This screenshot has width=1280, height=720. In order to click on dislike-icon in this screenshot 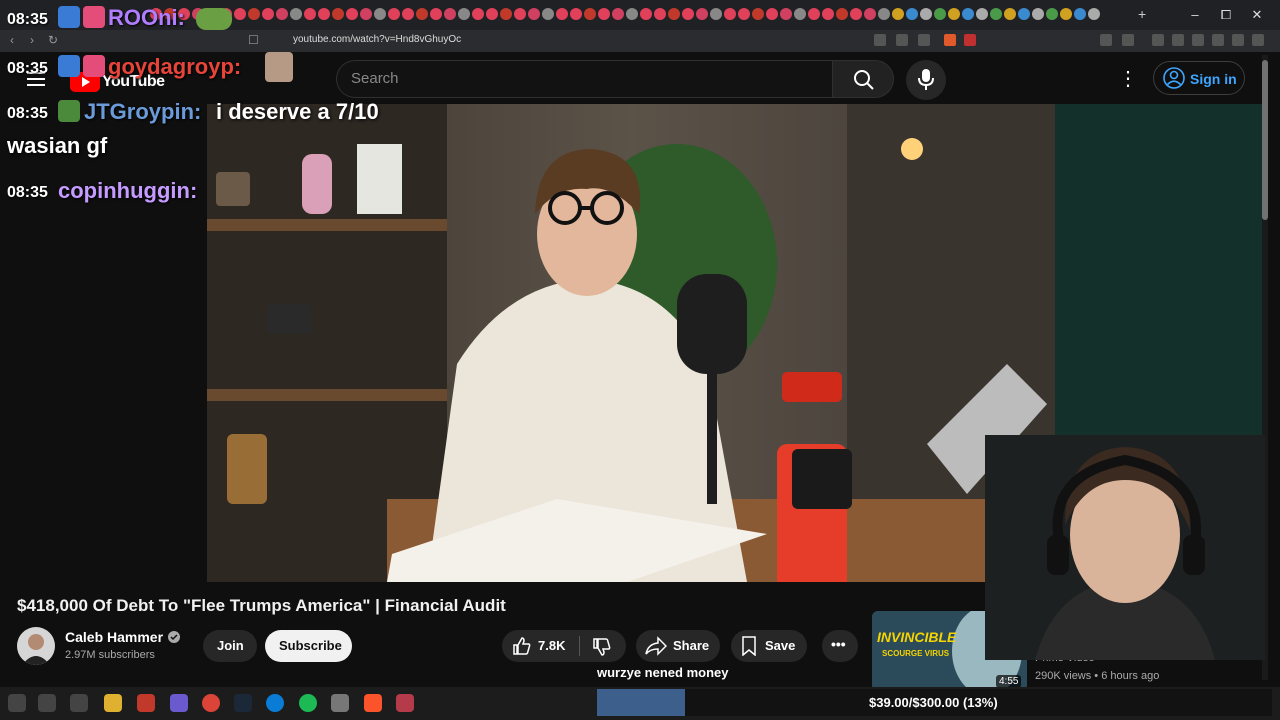, I will do `click(602, 647)`.